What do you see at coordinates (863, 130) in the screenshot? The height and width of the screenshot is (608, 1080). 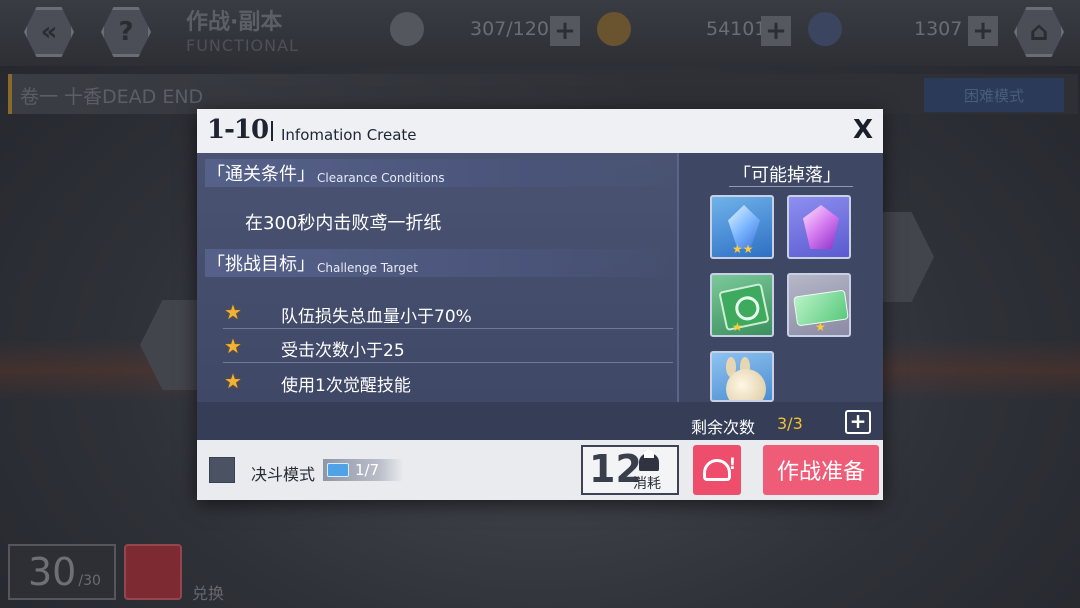 I see `close-button: X` at bounding box center [863, 130].